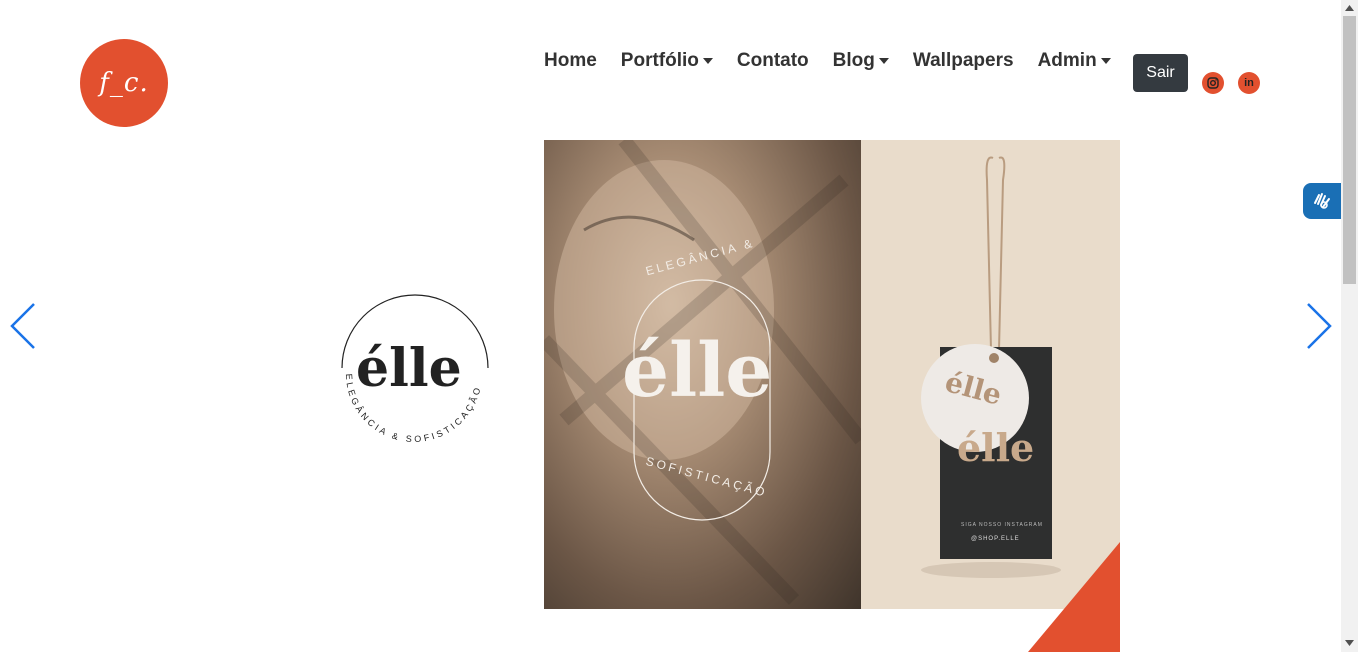 Image resolution: width=1358 pixels, height=652 pixels. I want to click on chevron-left-icon, so click(23, 326).